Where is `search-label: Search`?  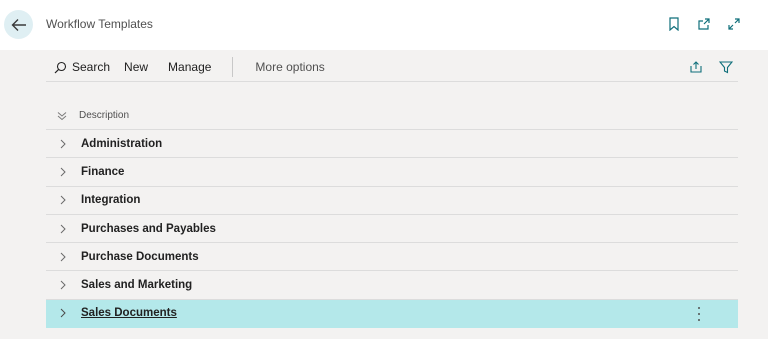 search-label: Search is located at coordinates (91, 67).